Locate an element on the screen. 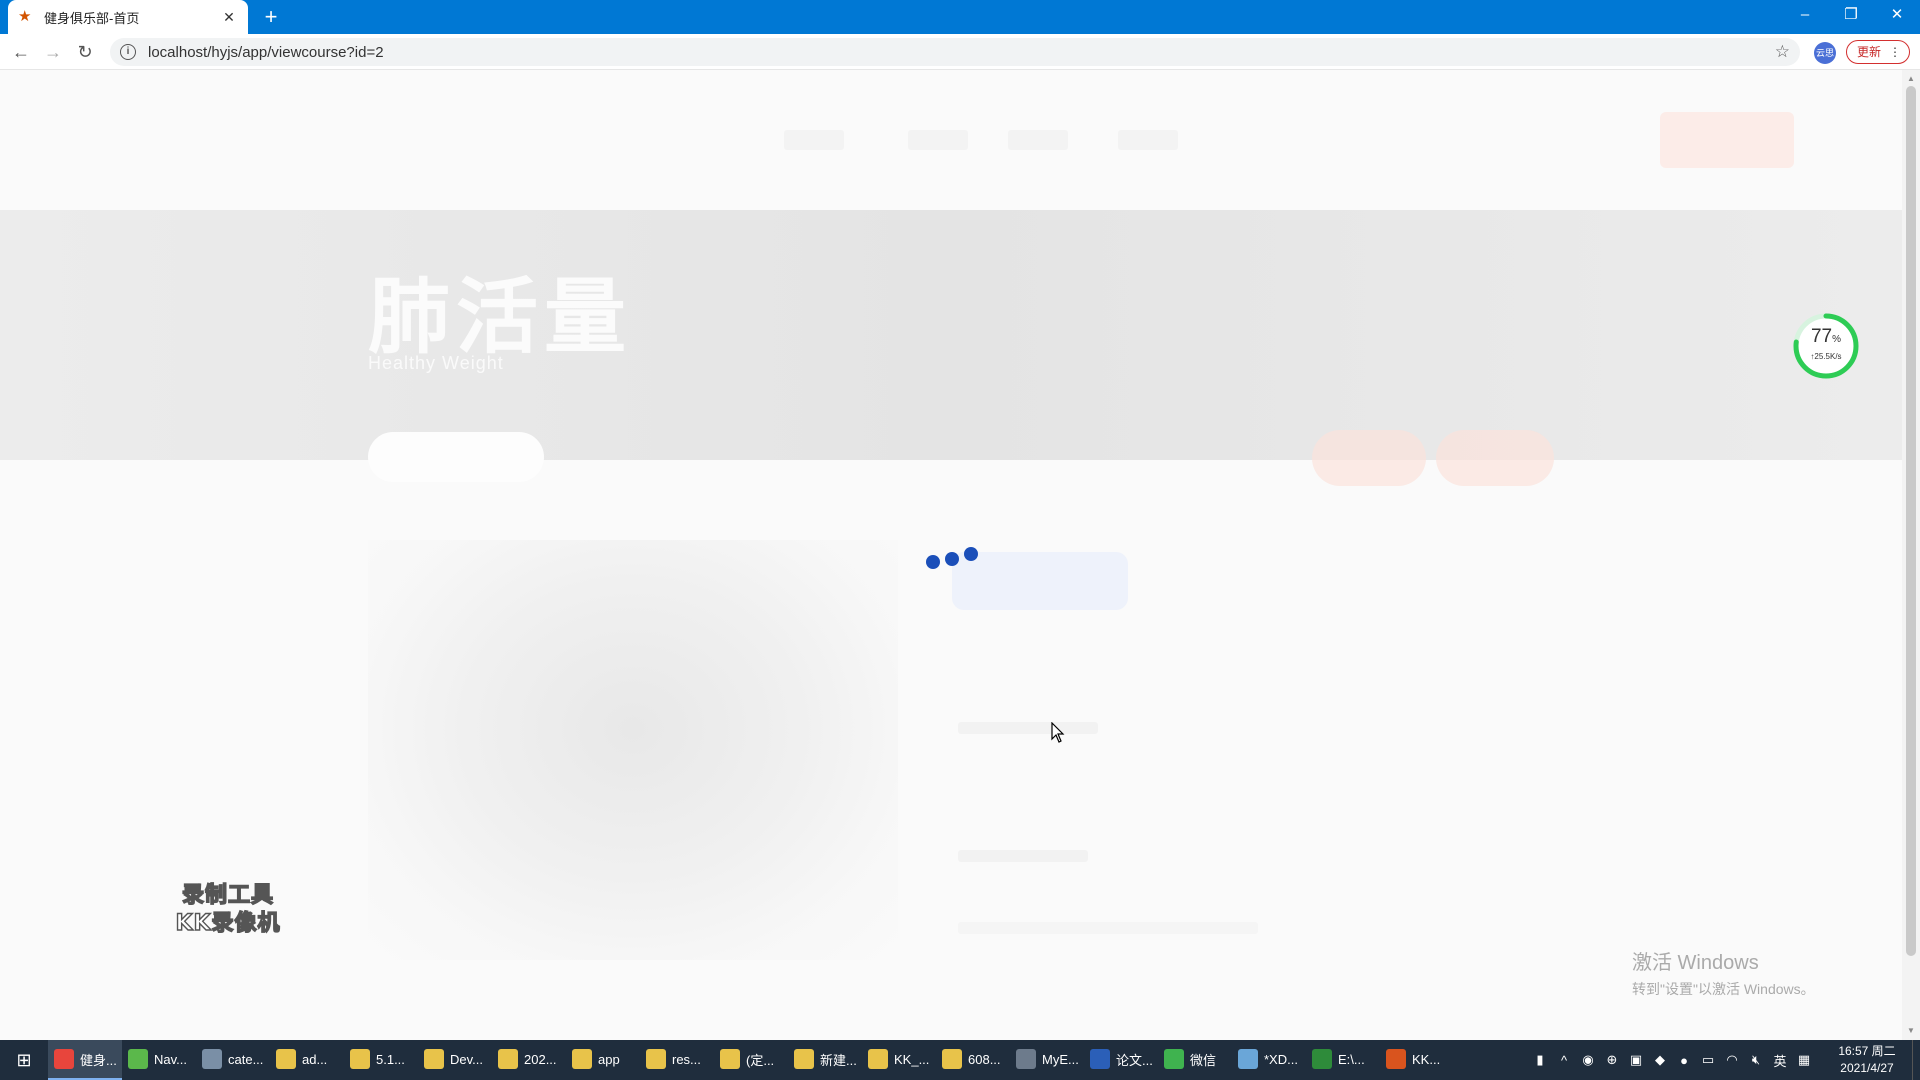 This screenshot has width=1920, height=1080. wifi-icon: ◠ is located at coordinates (1732, 1060).